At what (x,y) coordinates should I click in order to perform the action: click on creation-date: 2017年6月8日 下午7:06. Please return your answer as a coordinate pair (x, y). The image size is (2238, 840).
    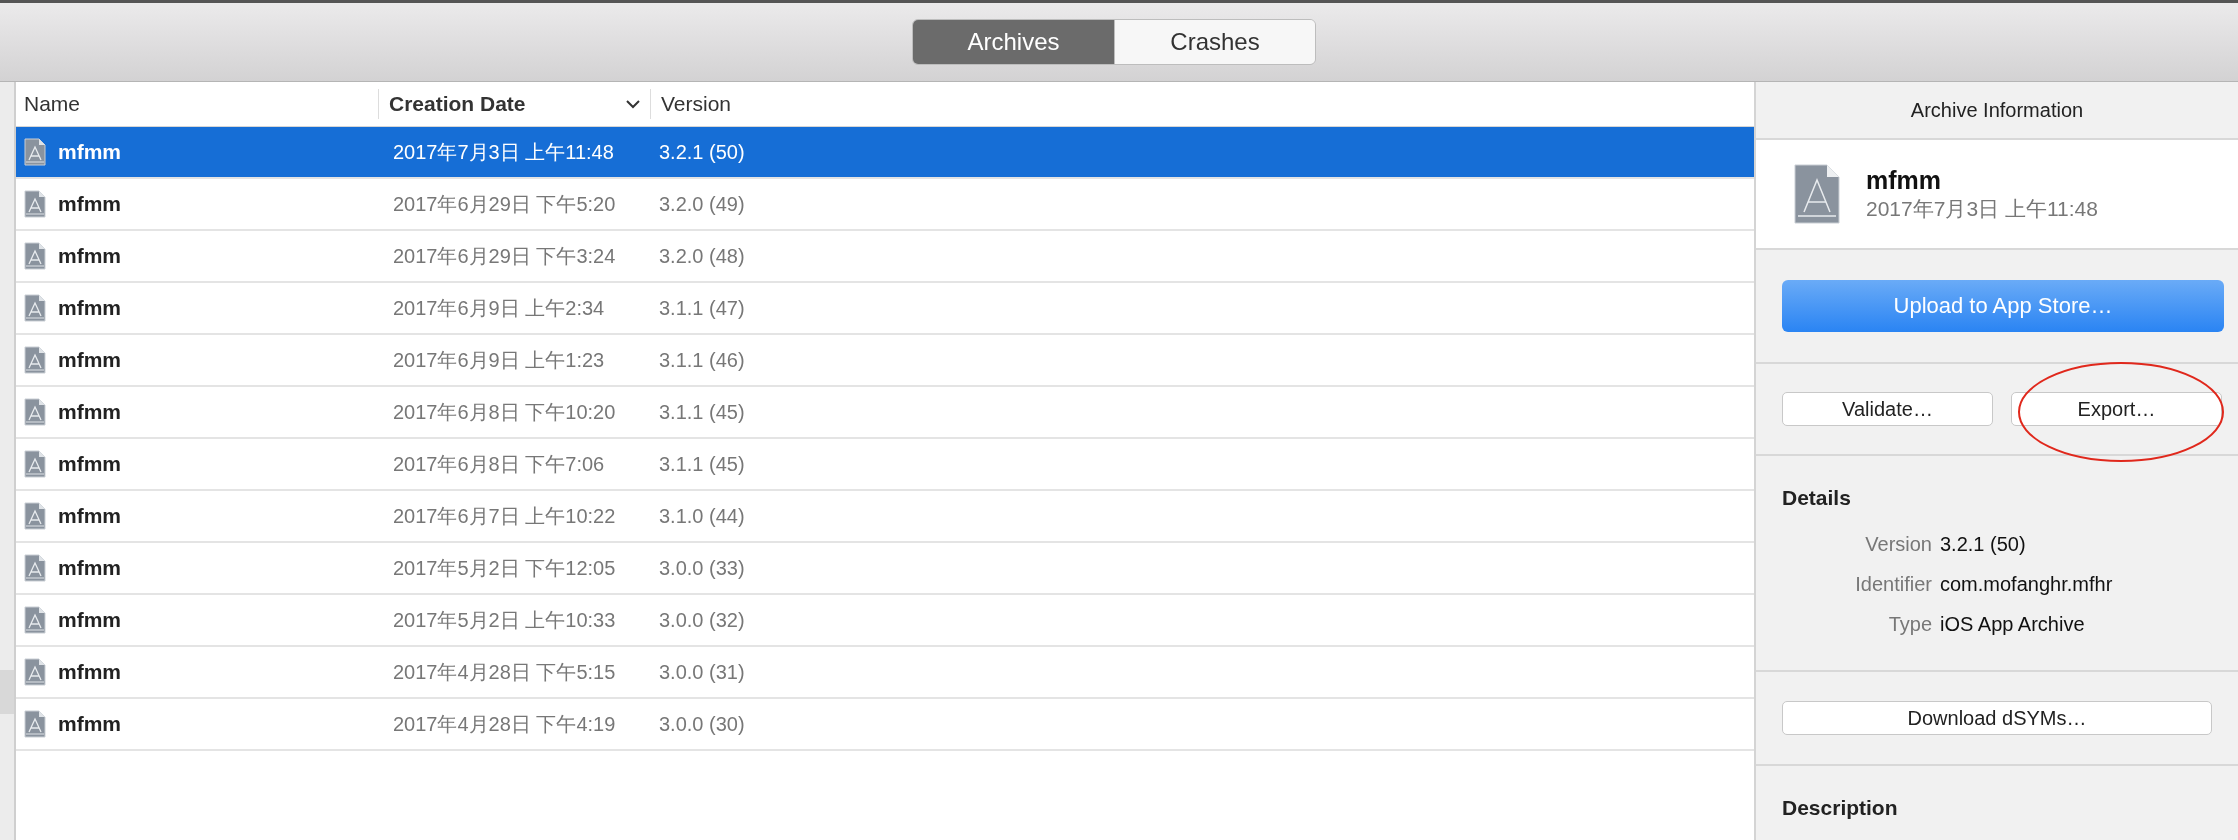
    Looking at the image, I should click on (499, 464).